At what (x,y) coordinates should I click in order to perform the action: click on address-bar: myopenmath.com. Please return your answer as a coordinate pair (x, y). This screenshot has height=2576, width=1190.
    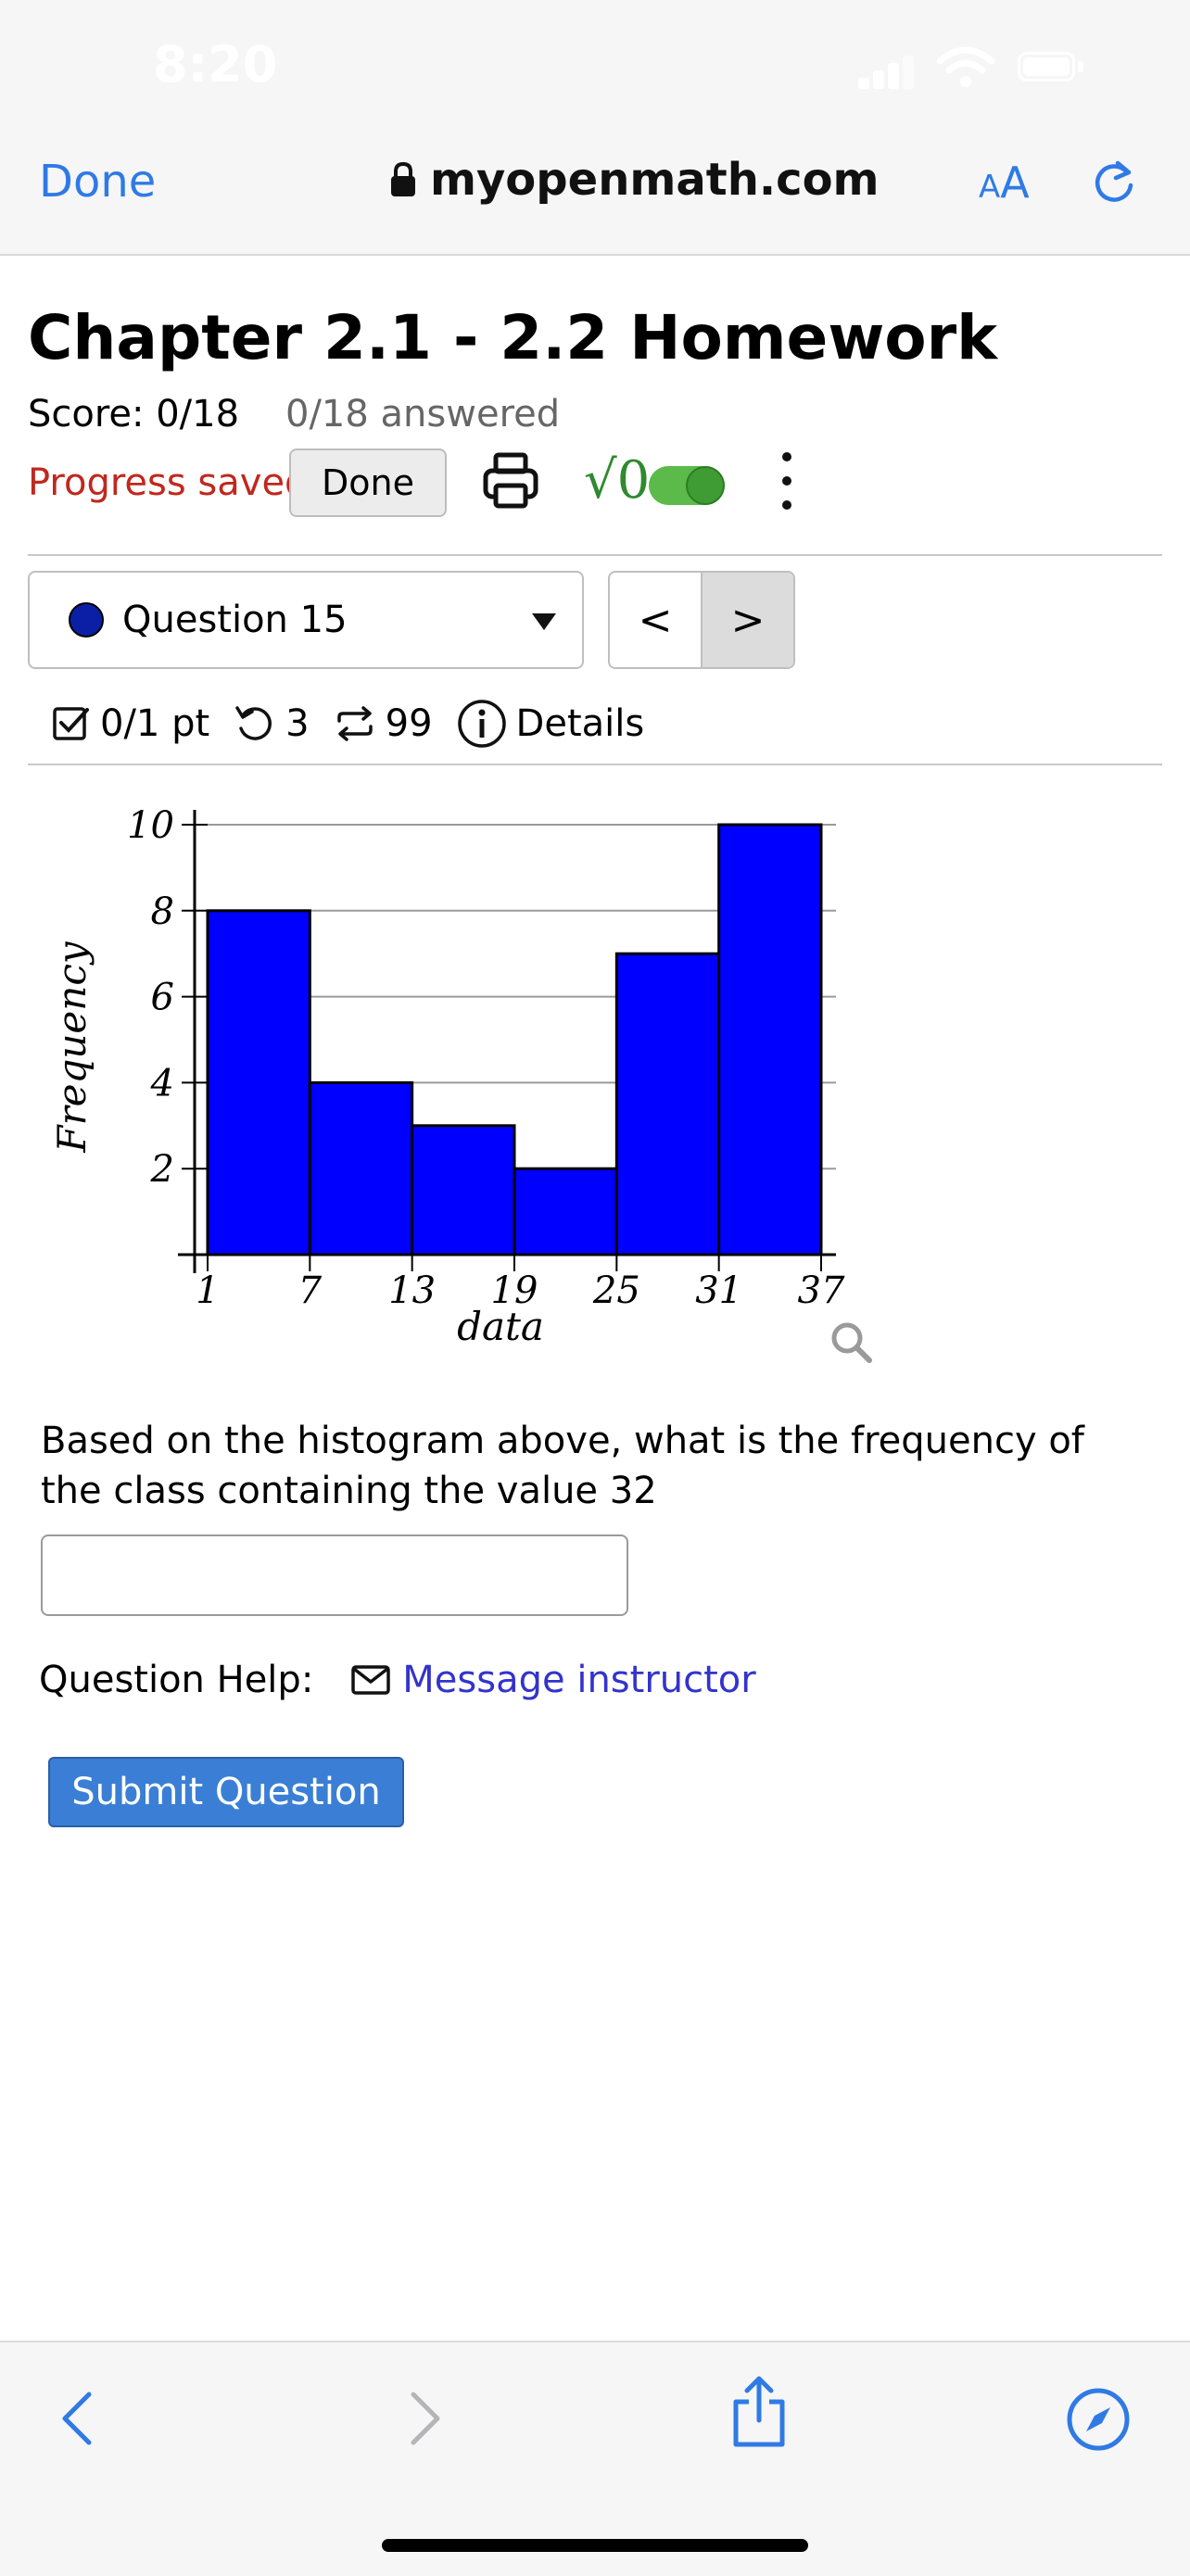
    Looking at the image, I should click on (634, 180).